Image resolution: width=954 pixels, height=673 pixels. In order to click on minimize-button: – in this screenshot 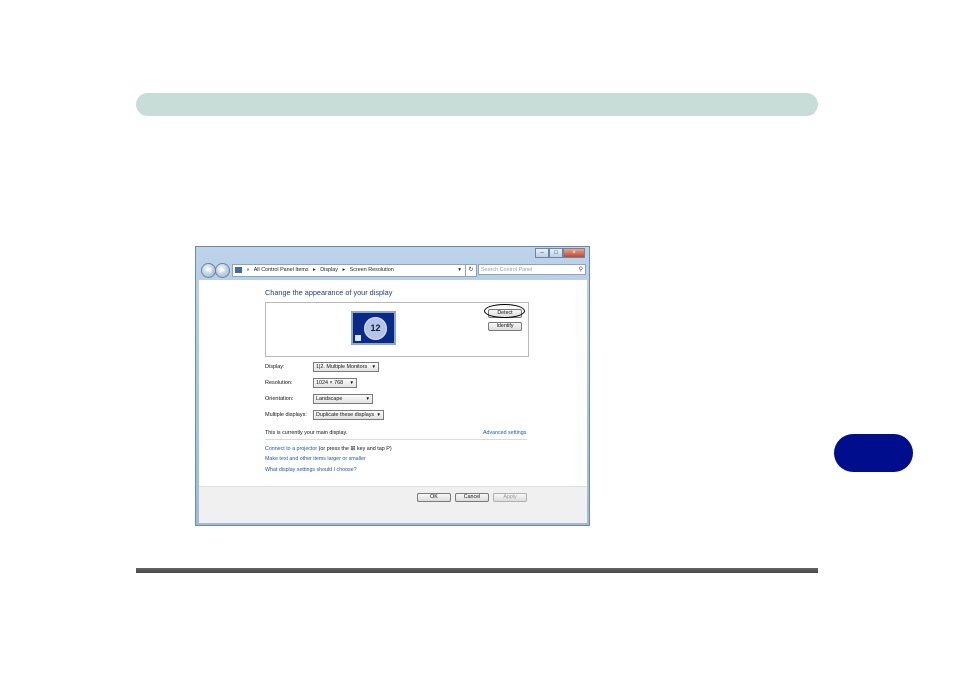, I will do `click(542, 253)`.